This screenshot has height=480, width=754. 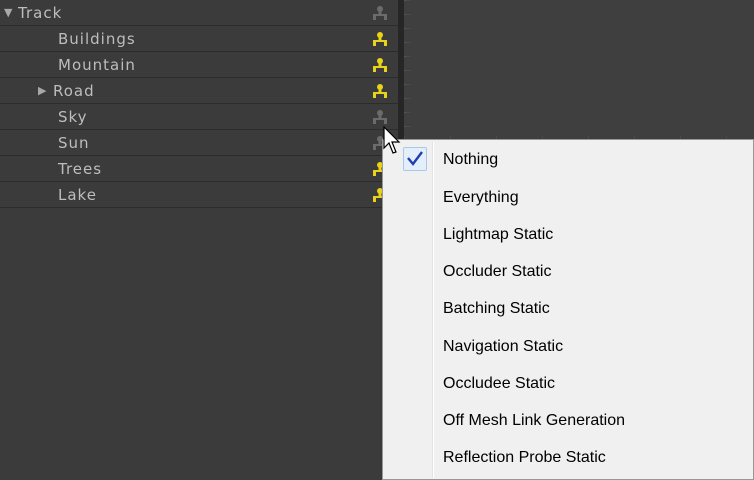 I want to click on menu-item-label: Batching Static, so click(x=496, y=308).